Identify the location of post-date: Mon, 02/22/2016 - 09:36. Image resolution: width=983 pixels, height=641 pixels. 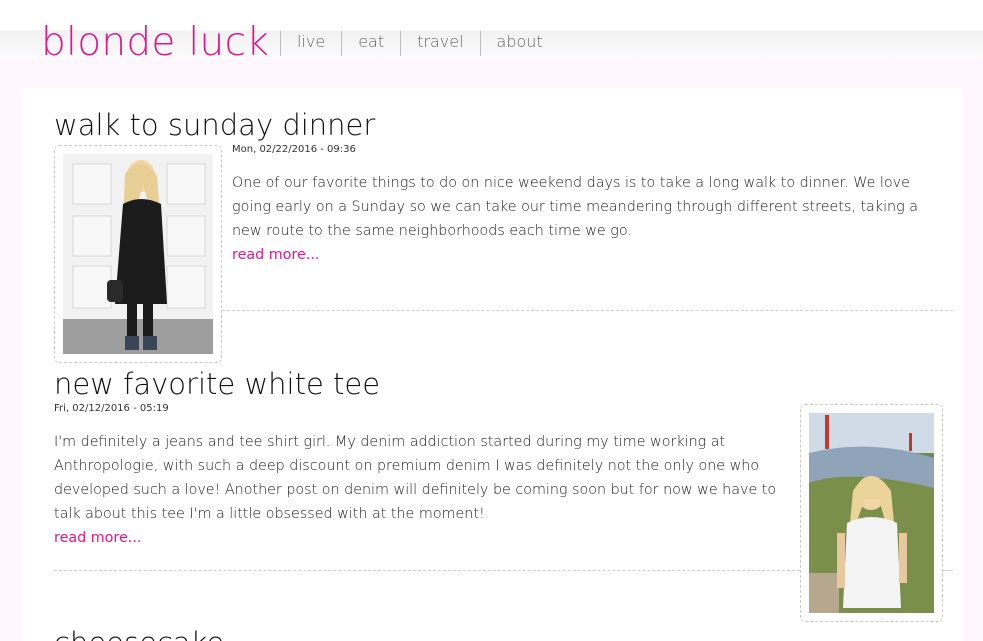
(294, 149).